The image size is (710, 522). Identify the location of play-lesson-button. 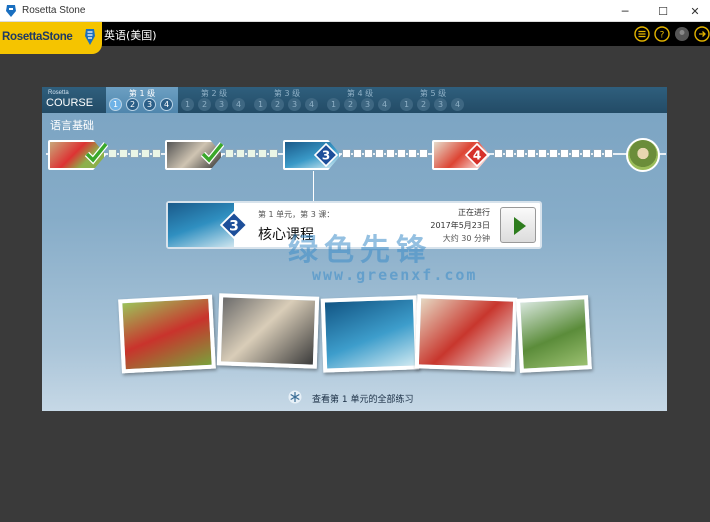
(518, 225).